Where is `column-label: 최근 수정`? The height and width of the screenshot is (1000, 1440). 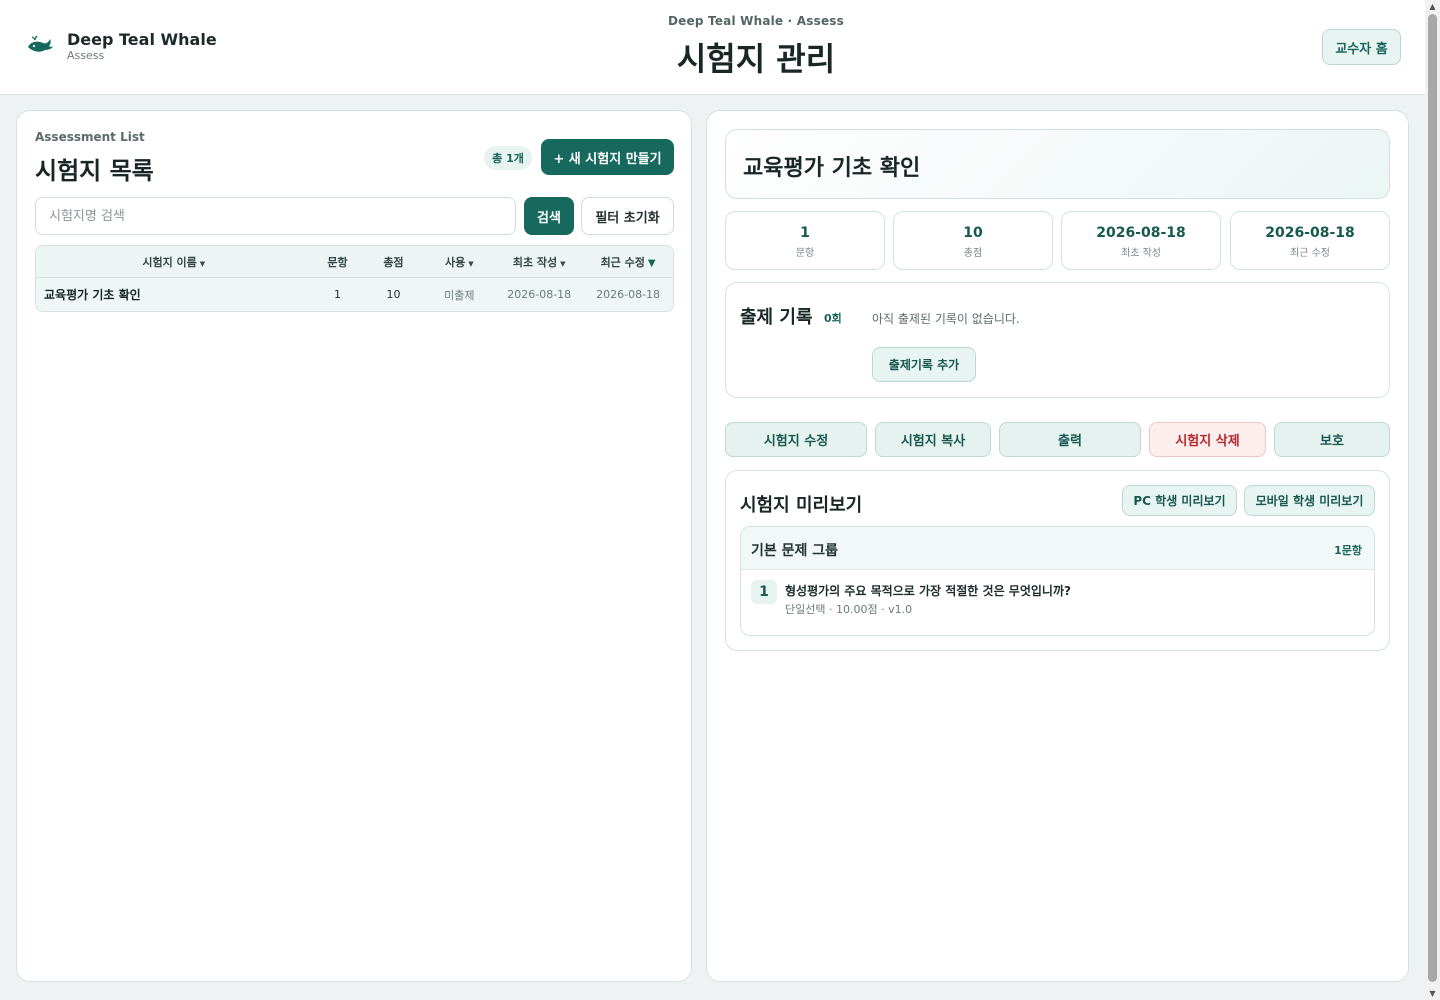 column-label: 최근 수정 is located at coordinates (622, 262).